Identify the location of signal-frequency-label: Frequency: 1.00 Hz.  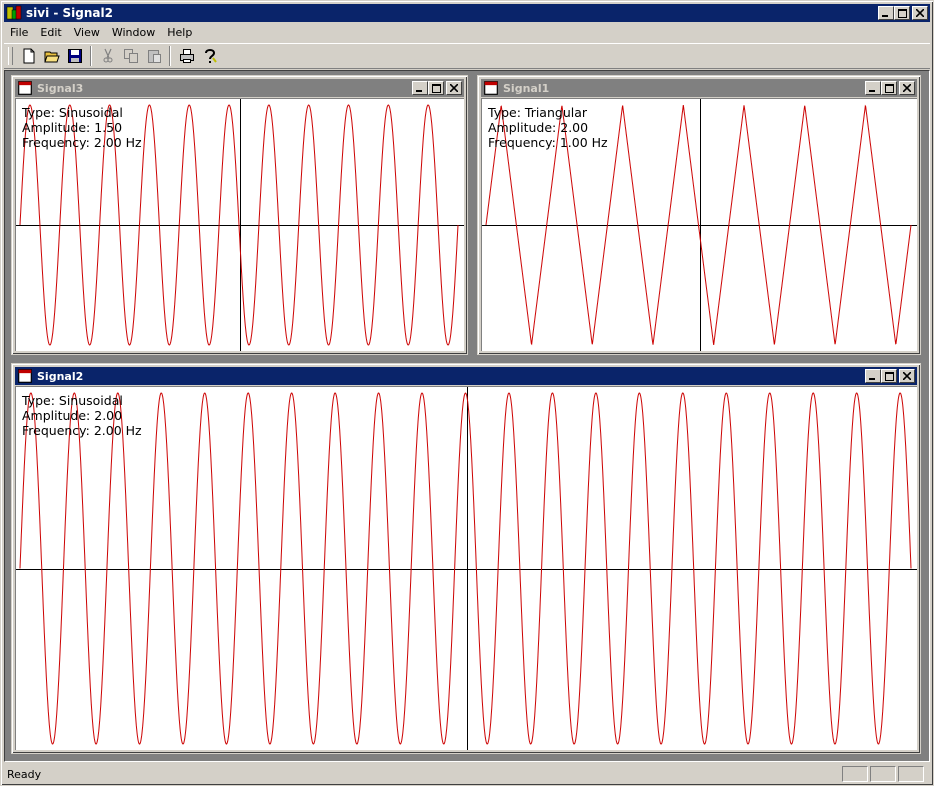
(548, 142).